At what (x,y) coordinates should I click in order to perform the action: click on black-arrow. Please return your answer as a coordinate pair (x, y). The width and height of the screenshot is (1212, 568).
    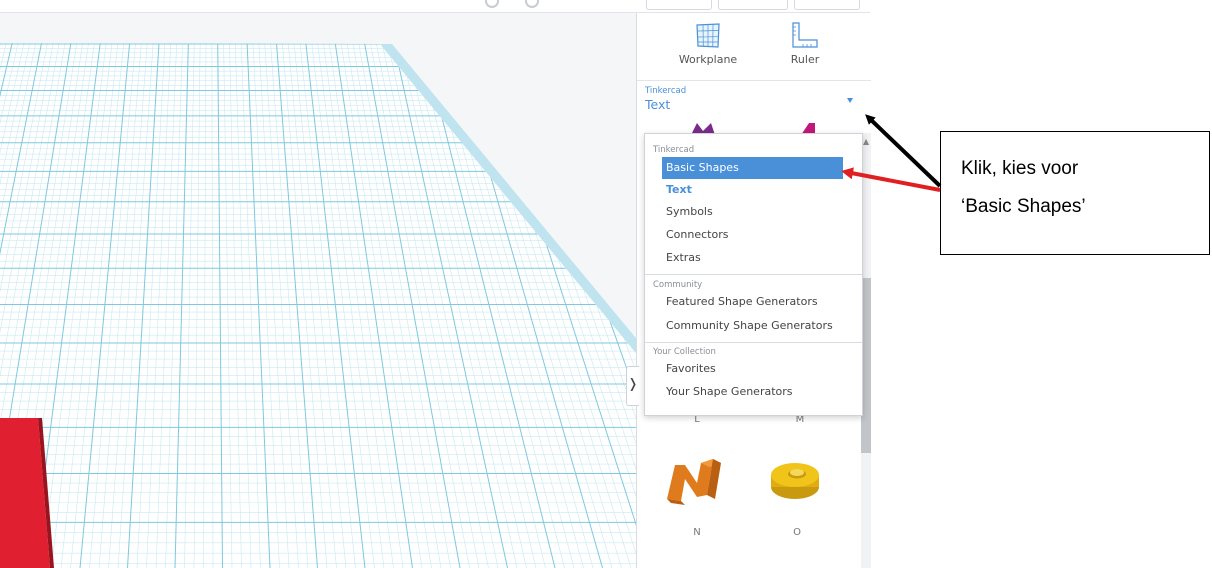
    Looking at the image, I should click on (903, 151).